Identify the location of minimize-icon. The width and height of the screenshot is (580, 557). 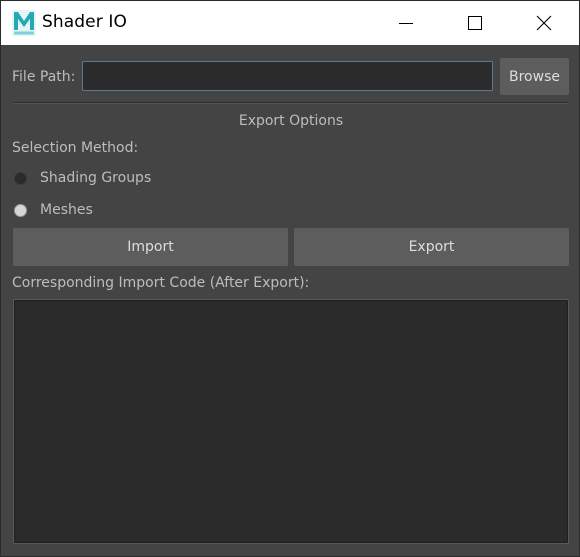
(406, 23).